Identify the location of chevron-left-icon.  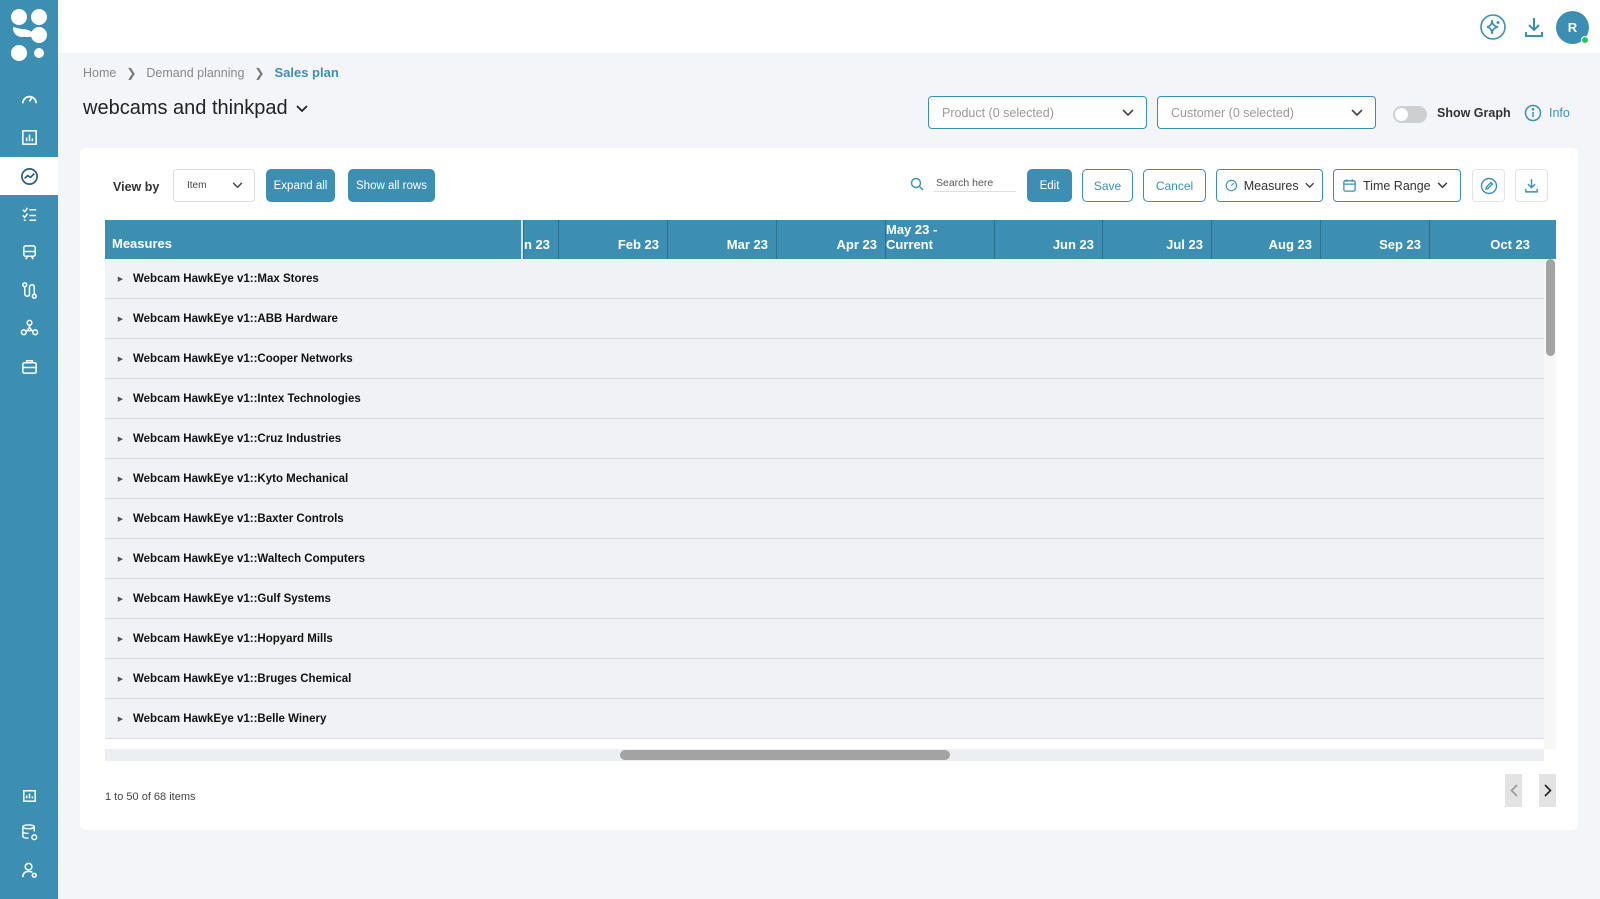
(1513, 790).